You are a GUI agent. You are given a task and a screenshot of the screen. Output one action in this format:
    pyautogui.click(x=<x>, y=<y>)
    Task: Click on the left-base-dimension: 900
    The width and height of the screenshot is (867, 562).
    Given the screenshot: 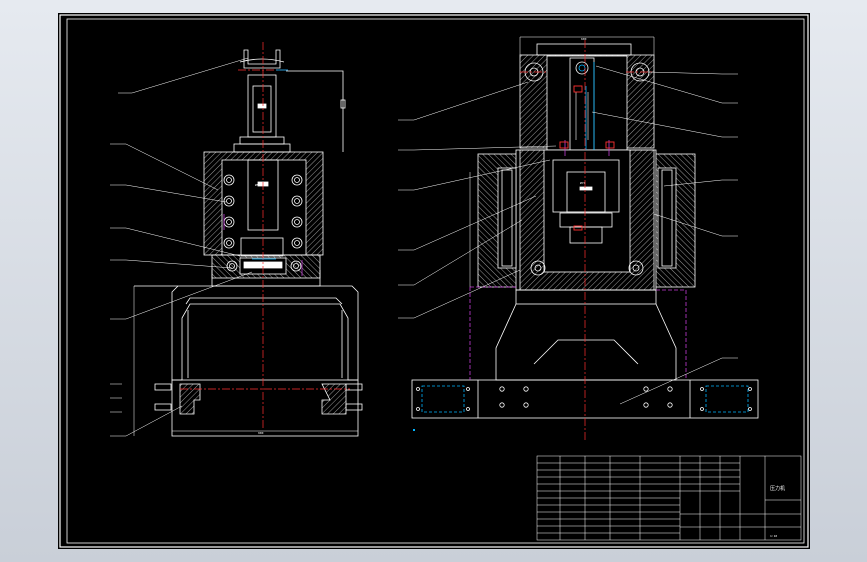 What is the action you would take?
    pyautogui.click(x=261, y=433)
    